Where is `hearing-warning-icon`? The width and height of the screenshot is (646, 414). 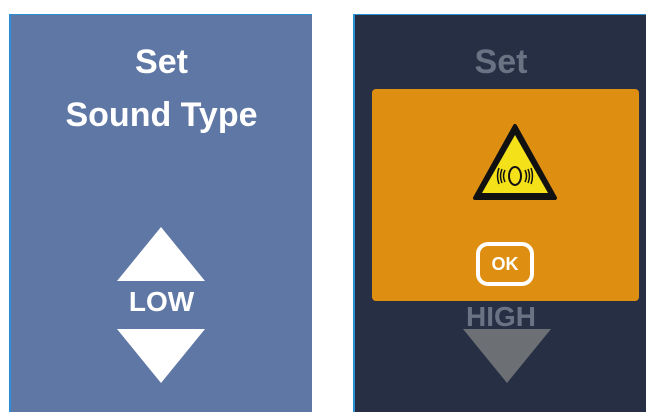
hearing-warning-icon is located at coordinates (515, 162).